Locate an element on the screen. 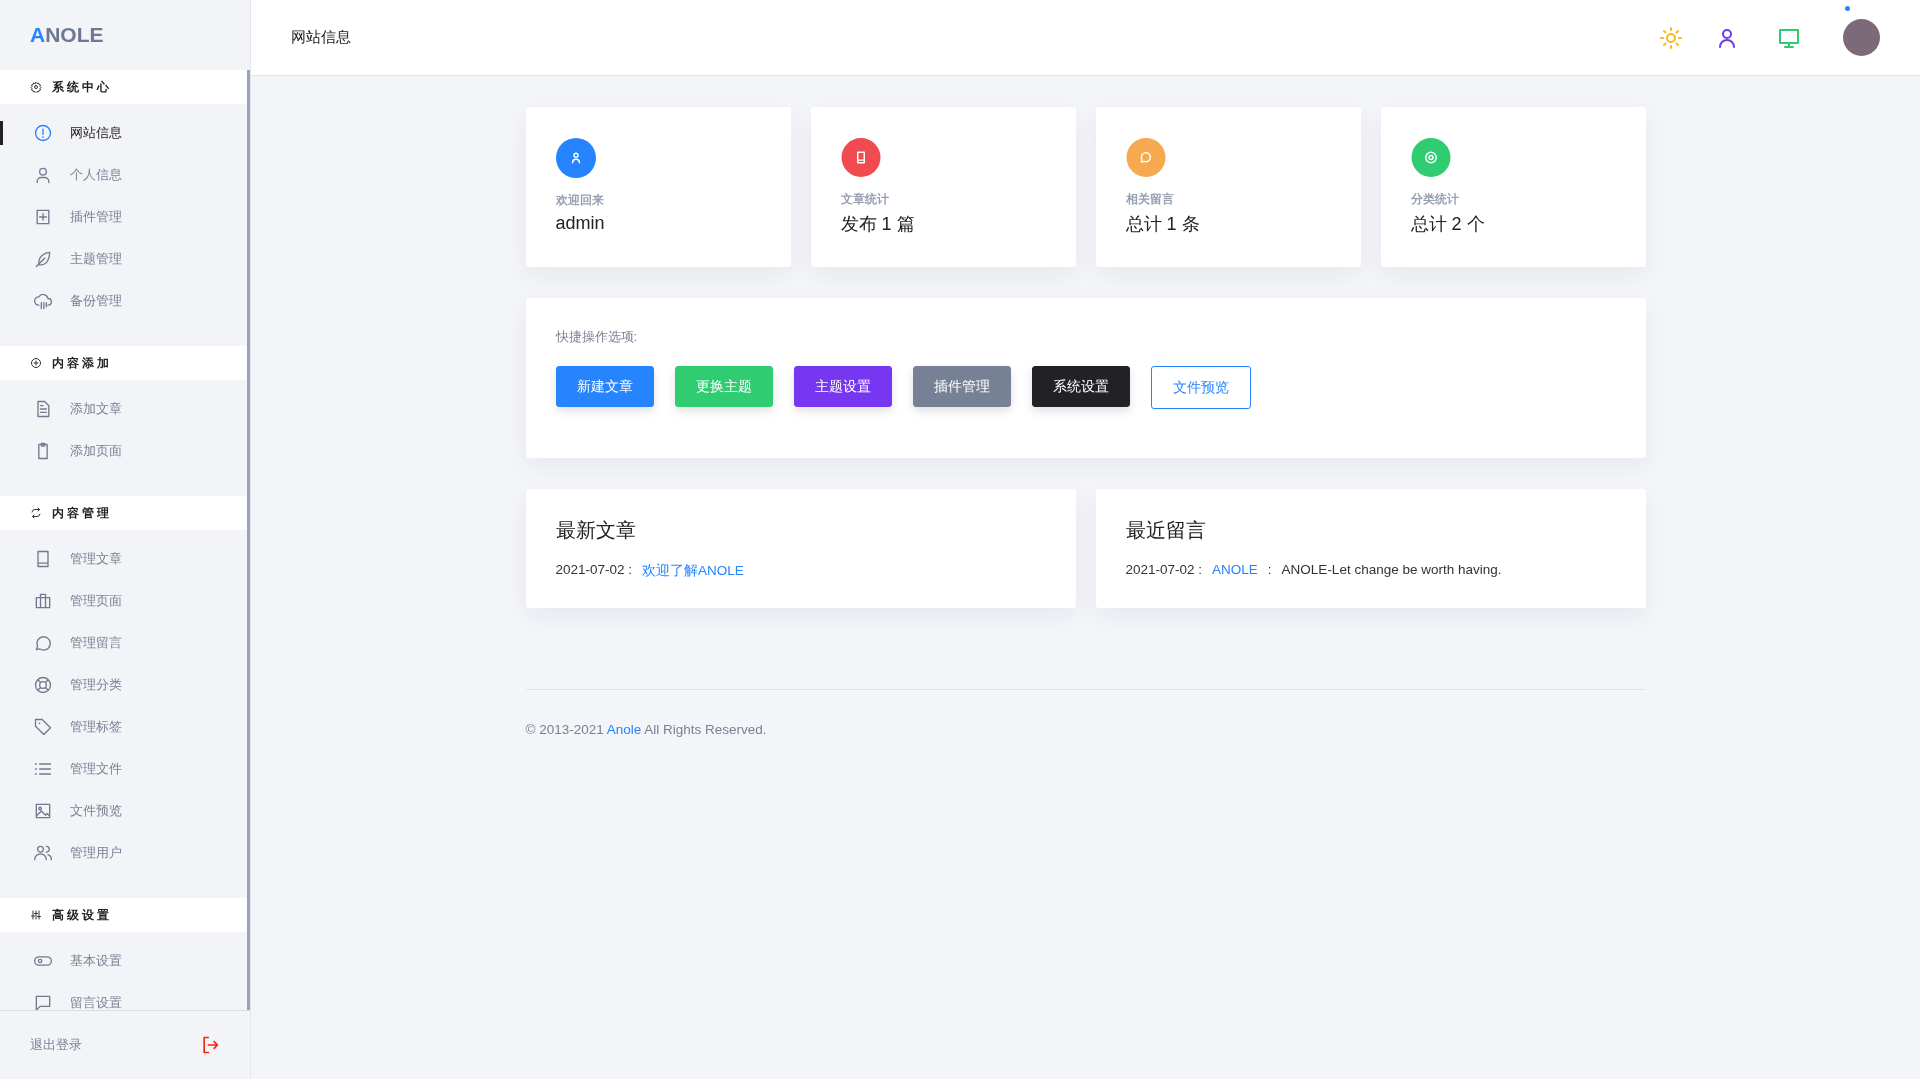  logout-icon is located at coordinates (210, 1045).